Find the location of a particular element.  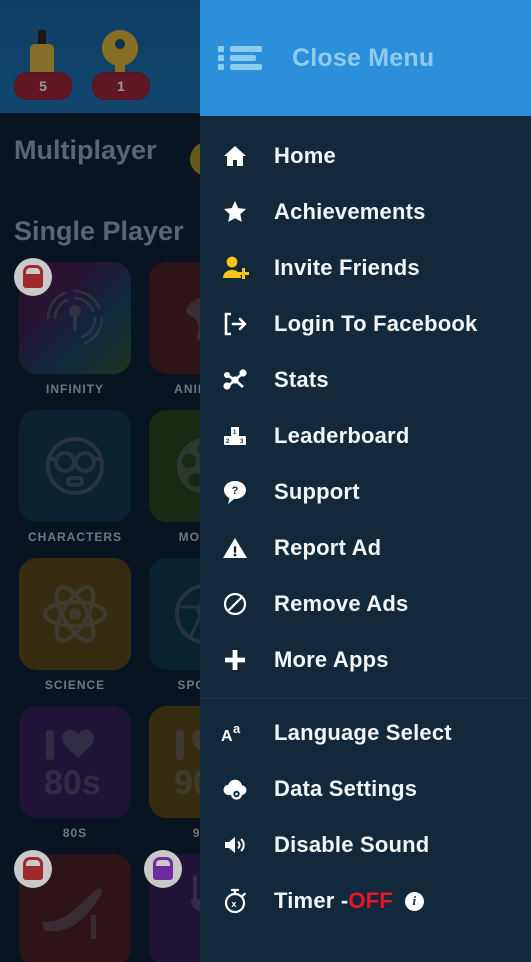

language-aa-icon: A a is located at coordinates (235, 733).